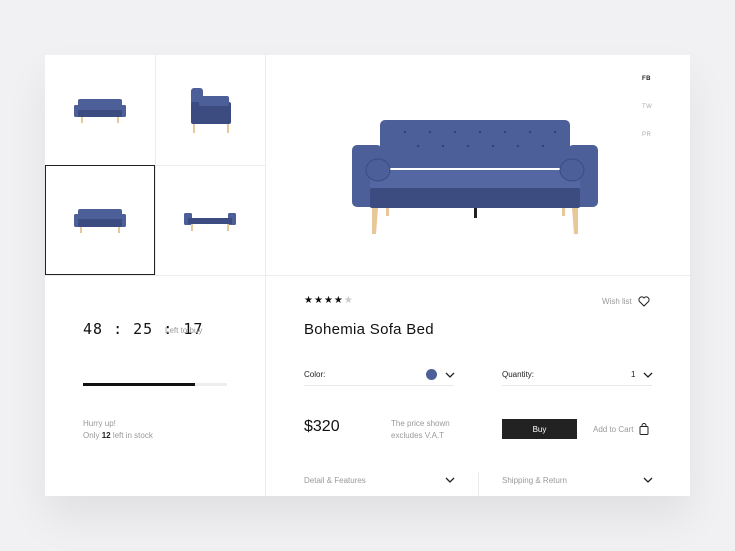 The height and width of the screenshot is (551, 735). Describe the element at coordinates (539, 429) in the screenshot. I see `buy-button: Buy` at that location.